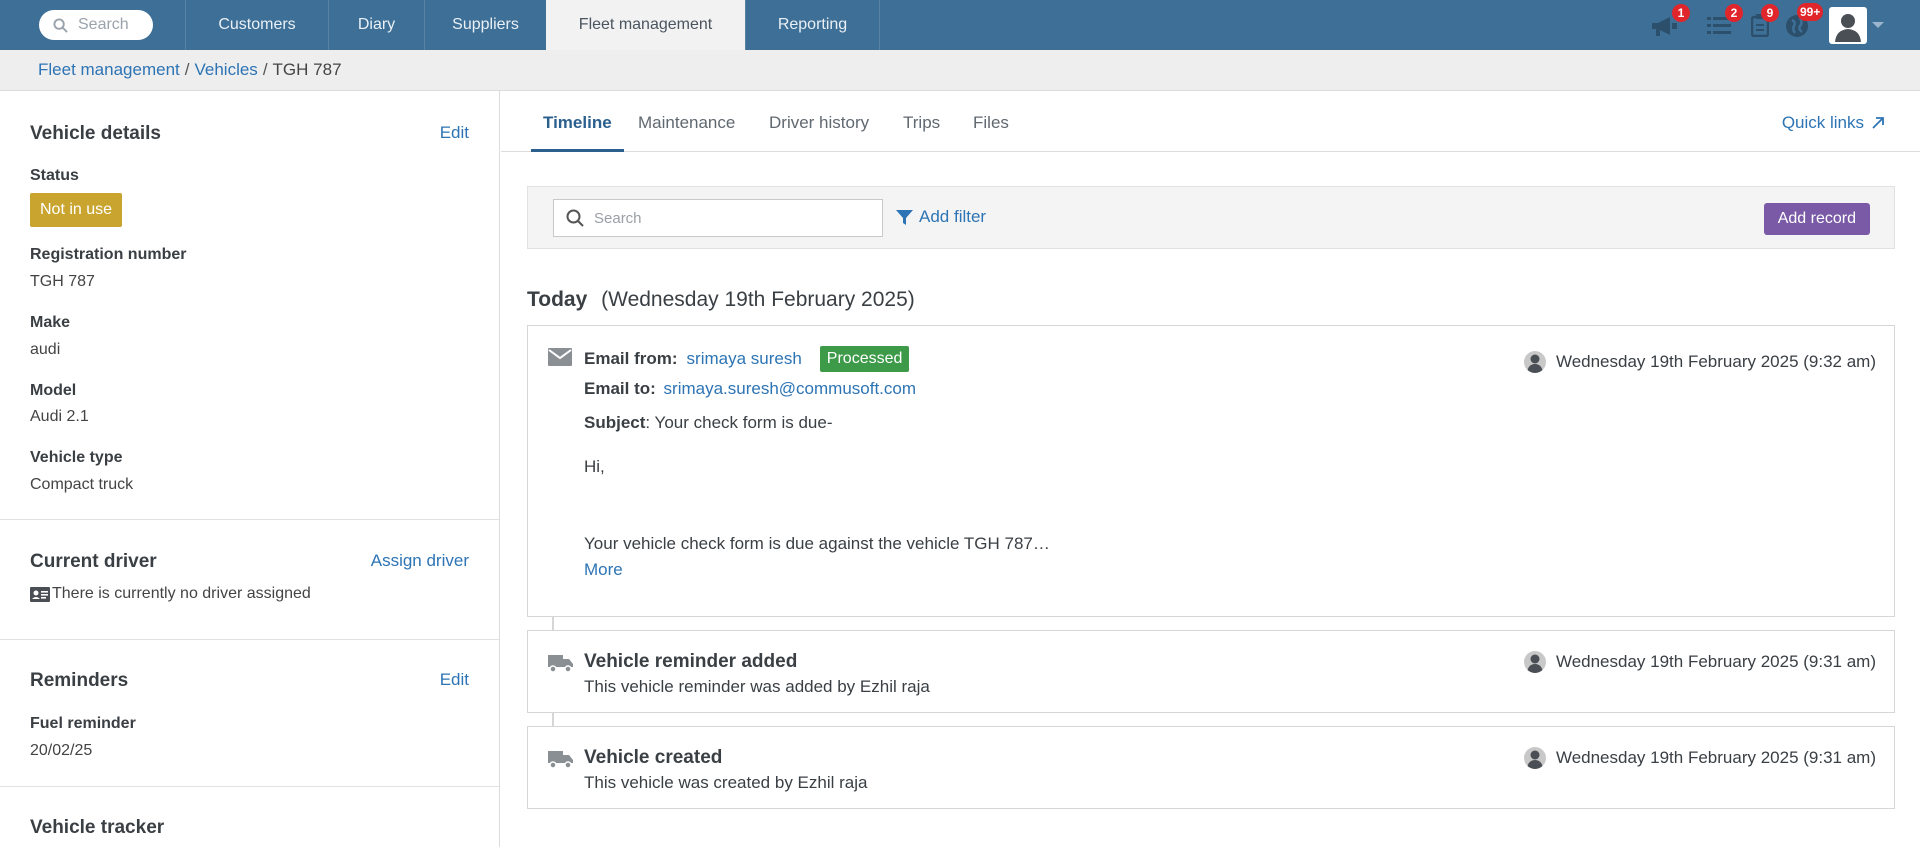 The width and height of the screenshot is (1920, 847). What do you see at coordinates (864, 359) in the screenshot?
I see `processed-badge: Processed` at bounding box center [864, 359].